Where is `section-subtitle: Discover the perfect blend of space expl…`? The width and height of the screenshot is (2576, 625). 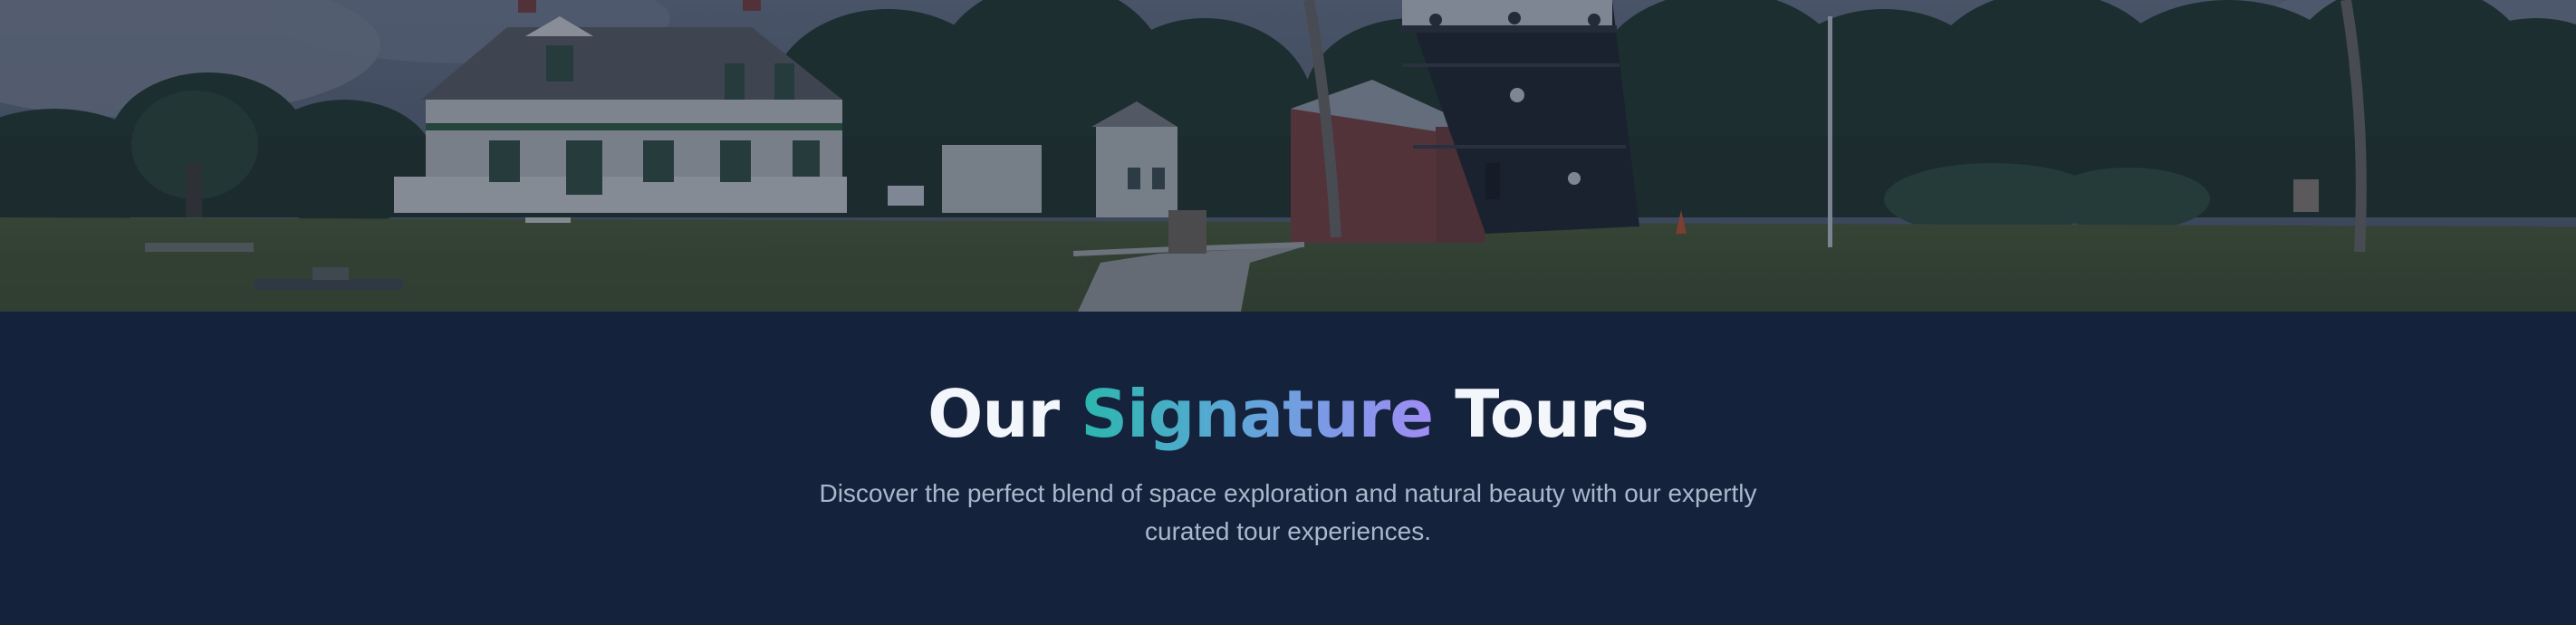 section-subtitle: Discover the perfect blend of space expl… is located at coordinates (1288, 512).